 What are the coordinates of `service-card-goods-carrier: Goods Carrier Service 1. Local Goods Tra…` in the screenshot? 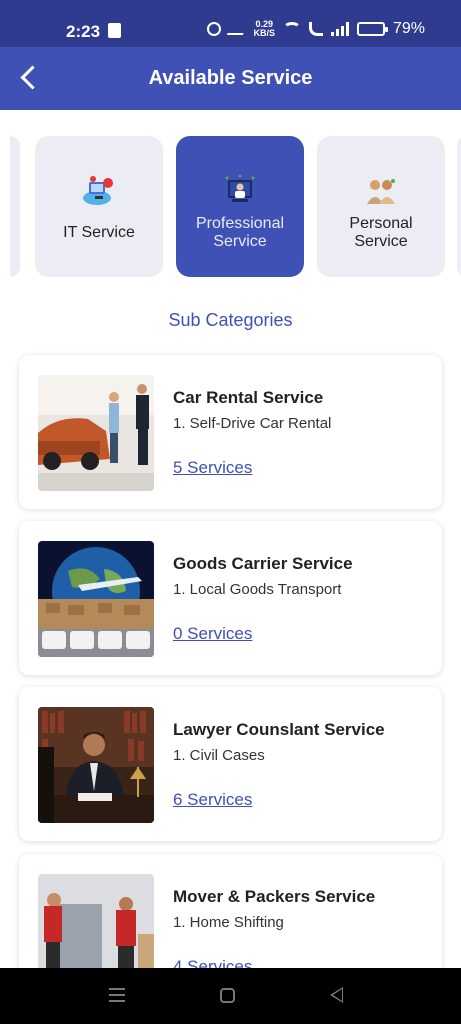 It's located at (230, 598).